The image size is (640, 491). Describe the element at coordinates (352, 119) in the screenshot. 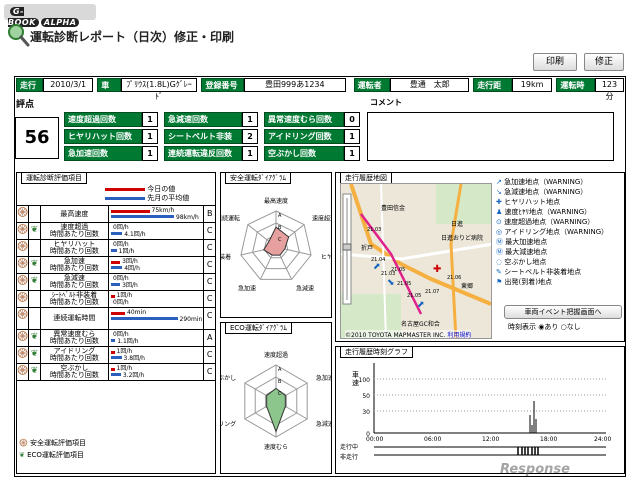

I see `count-value: 0` at that location.